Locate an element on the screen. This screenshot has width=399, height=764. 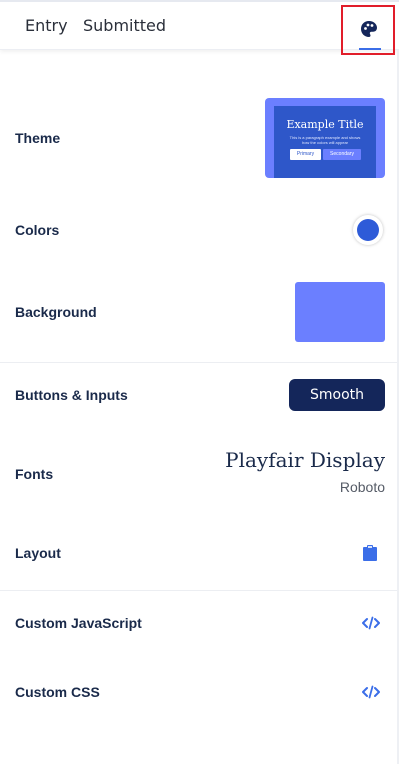
body-font-value: Roboto is located at coordinates (362, 487).